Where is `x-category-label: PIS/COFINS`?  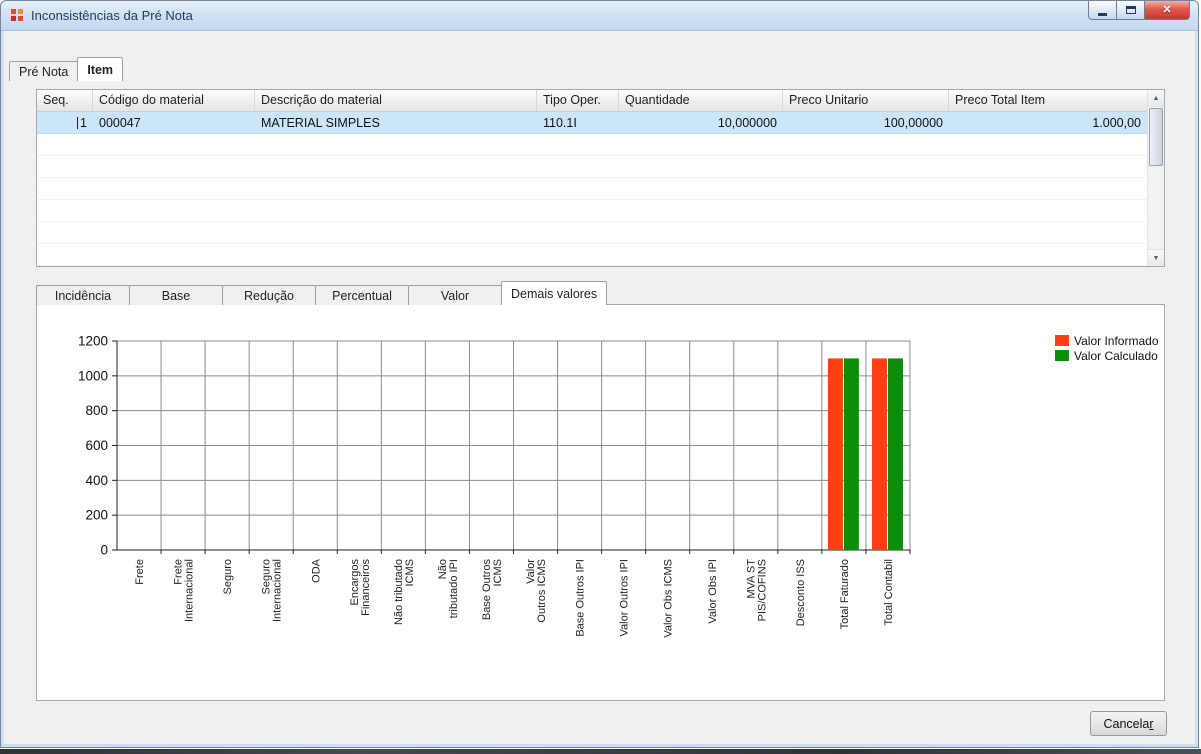
x-category-label: PIS/COFINS is located at coordinates (762, 590).